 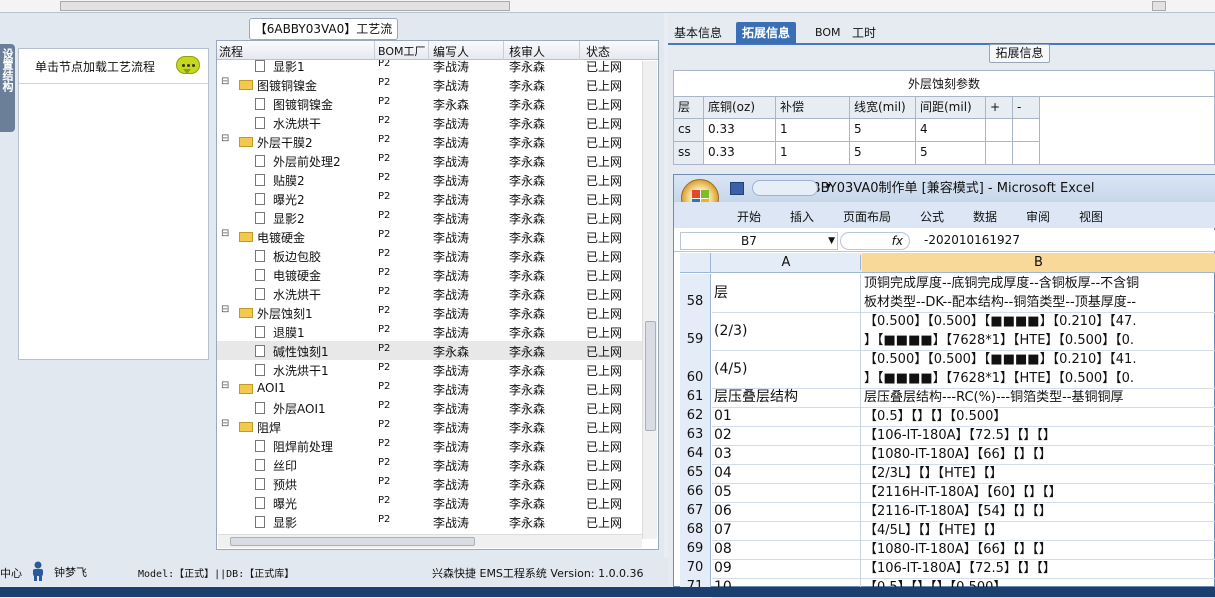 I want to click on grid-cell: 4, so click(x=951, y=130).